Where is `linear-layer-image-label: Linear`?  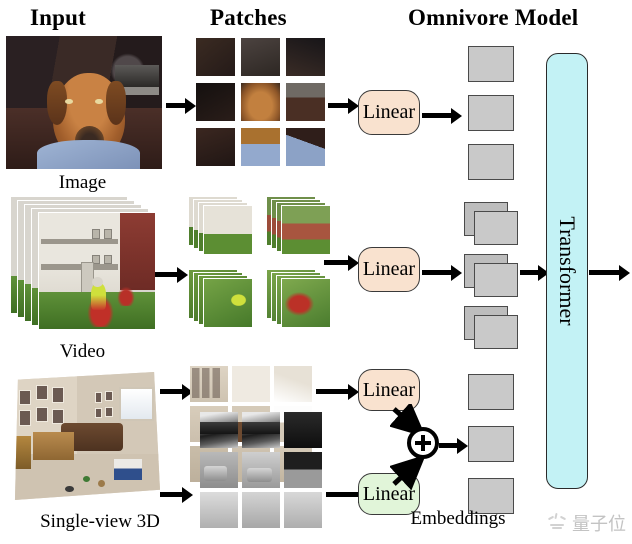 linear-layer-image-label: Linear is located at coordinates (389, 112).